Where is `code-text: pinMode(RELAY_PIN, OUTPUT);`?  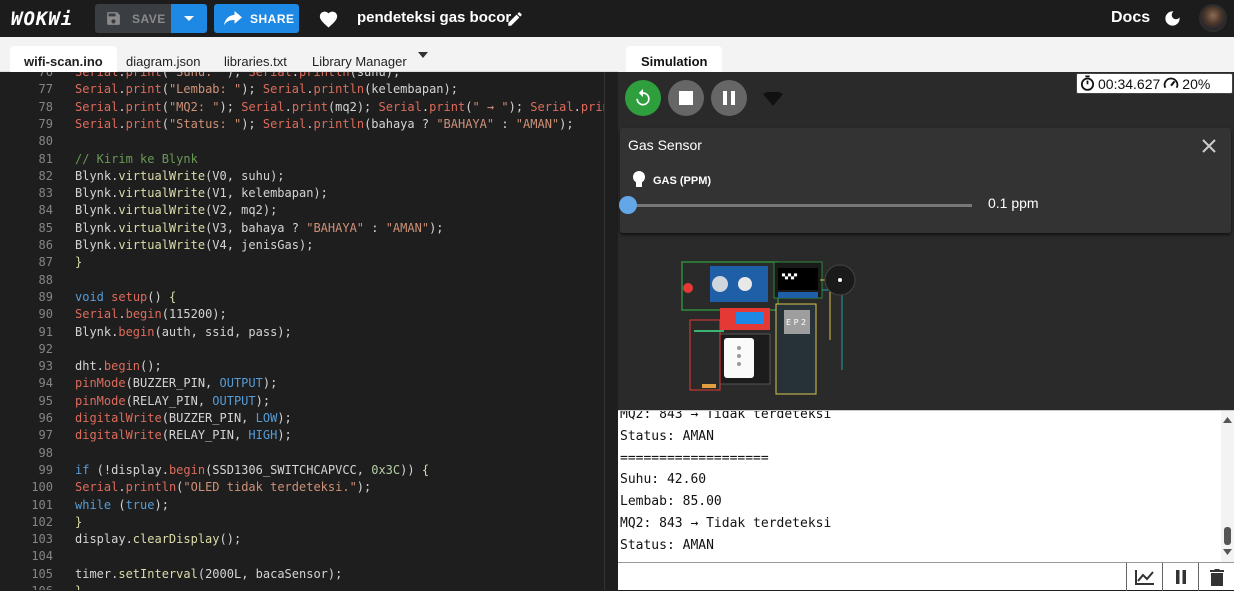 code-text: pinMode(RELAY_PIN, OUTPUT); is located at coordinates (172, 401).